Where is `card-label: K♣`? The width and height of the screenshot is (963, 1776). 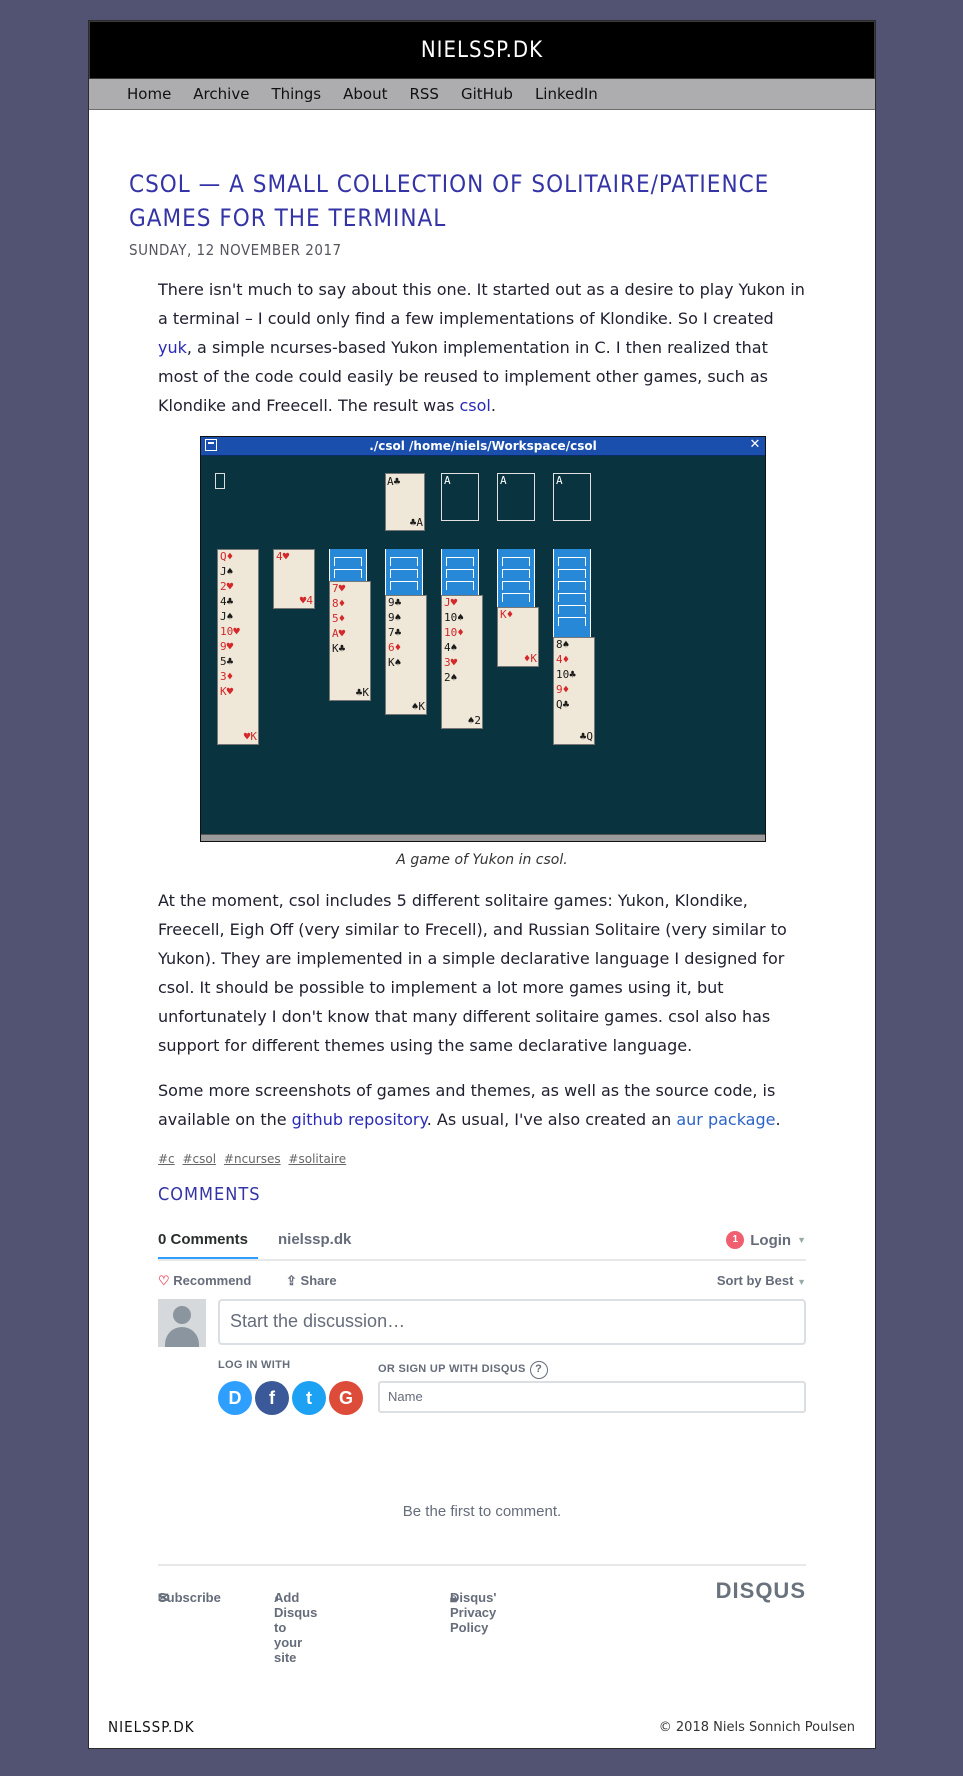
card-label: K♣ is located at coordinates (339, 648).